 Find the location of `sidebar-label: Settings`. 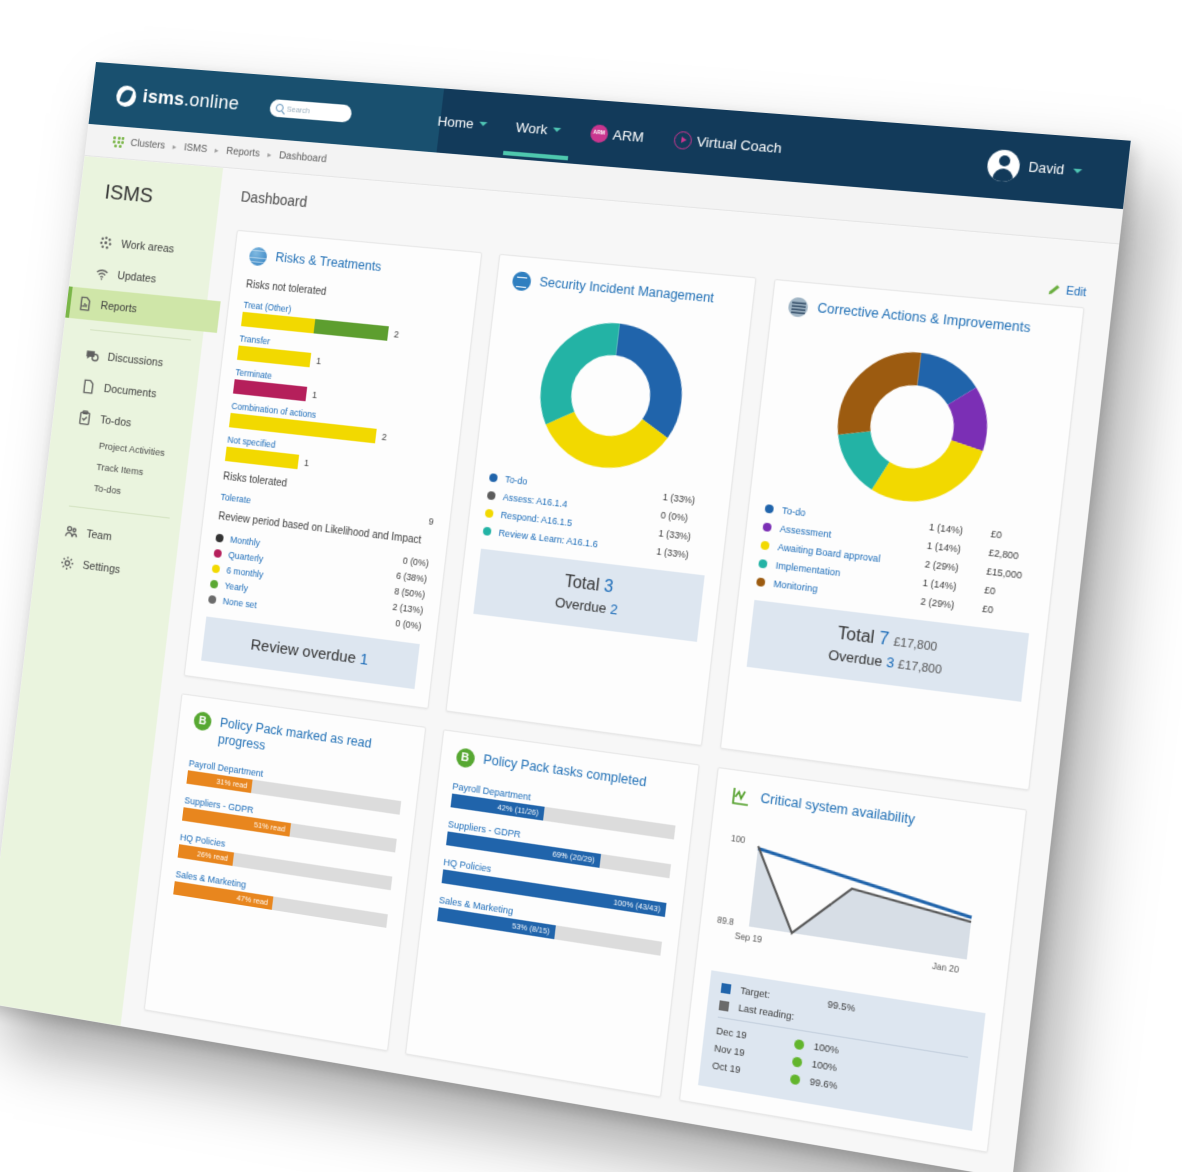

sidebar-label: Settings is located at coordinates (101, 567).